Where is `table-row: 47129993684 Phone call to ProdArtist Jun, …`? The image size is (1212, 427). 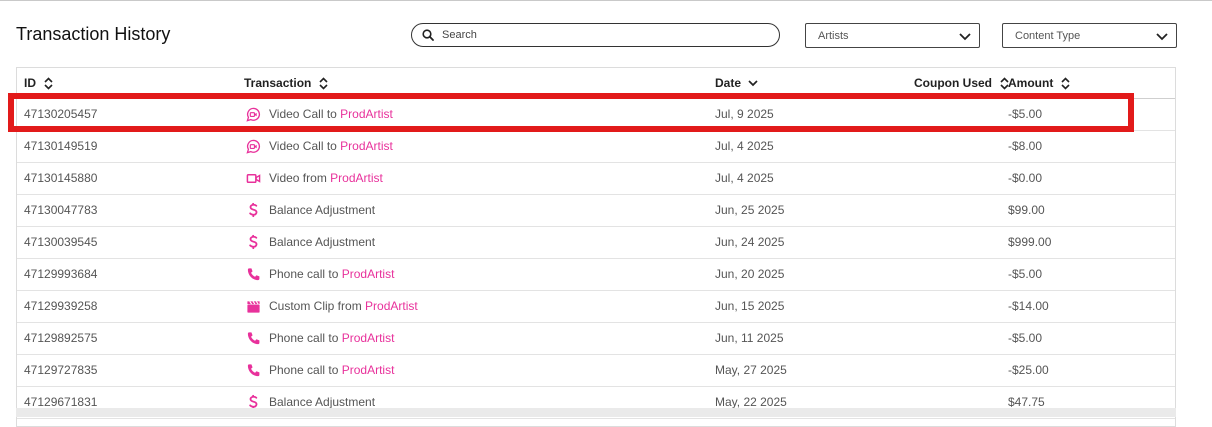 table-row: 47129993684 Phone call to ProdArtist Jun, … is located at coordinates (596, 275).